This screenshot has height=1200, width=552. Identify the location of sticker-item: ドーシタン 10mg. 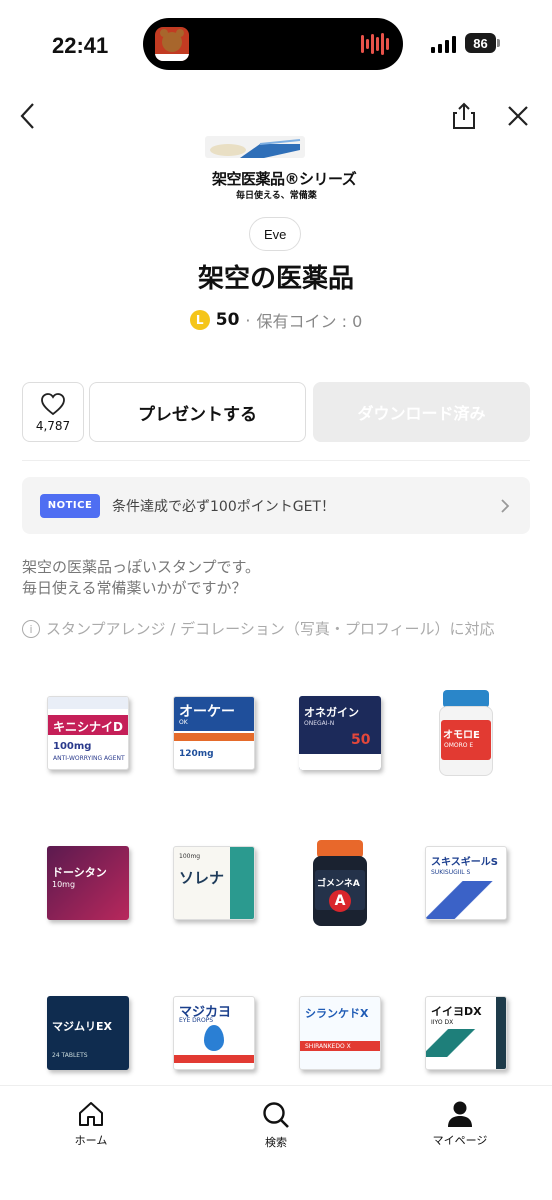
(88, 883).